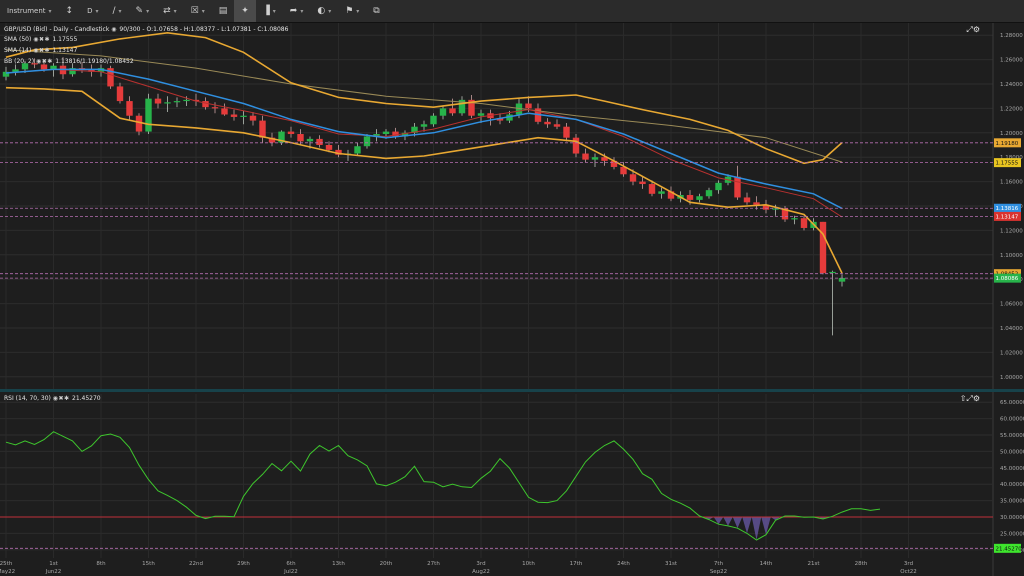  Describe the element at coordinates (65, 39) in the screenshot. I see `indicator-value: 1.17555` at that location.